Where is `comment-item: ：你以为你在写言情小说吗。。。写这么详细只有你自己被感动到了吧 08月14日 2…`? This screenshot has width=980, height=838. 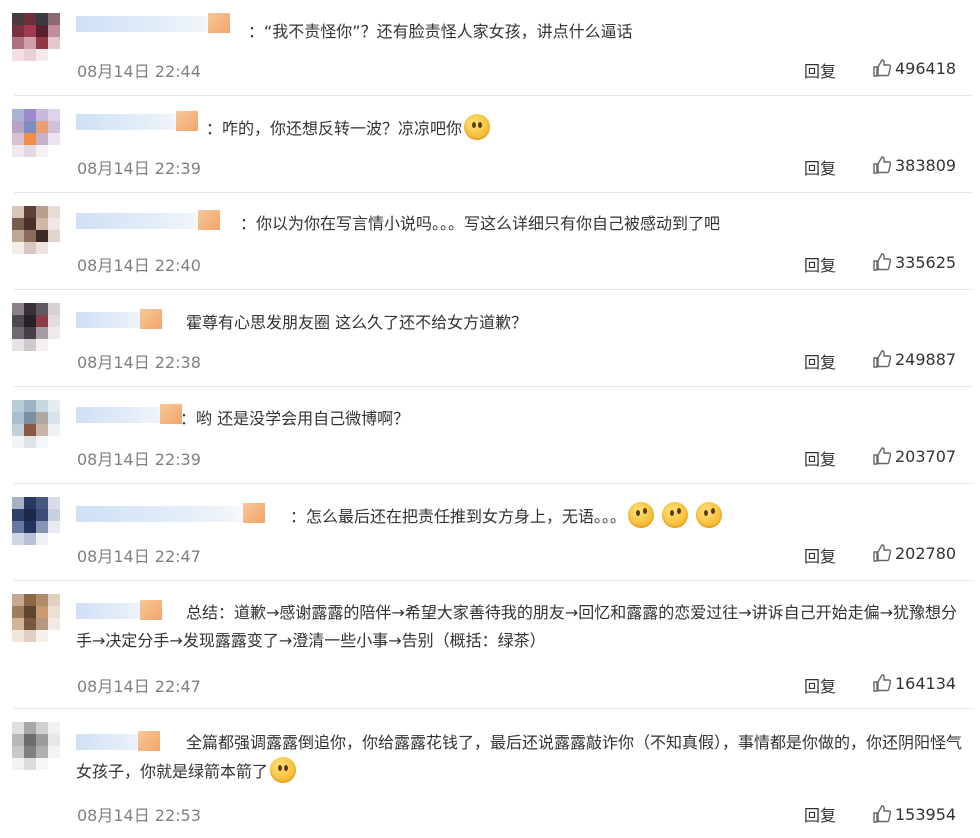
comment-item: ：你以为你在写言情小说吗。。。写这么详细只有你自己被感动到了吧 08月14日 2… is located at coordinates (490, 241).